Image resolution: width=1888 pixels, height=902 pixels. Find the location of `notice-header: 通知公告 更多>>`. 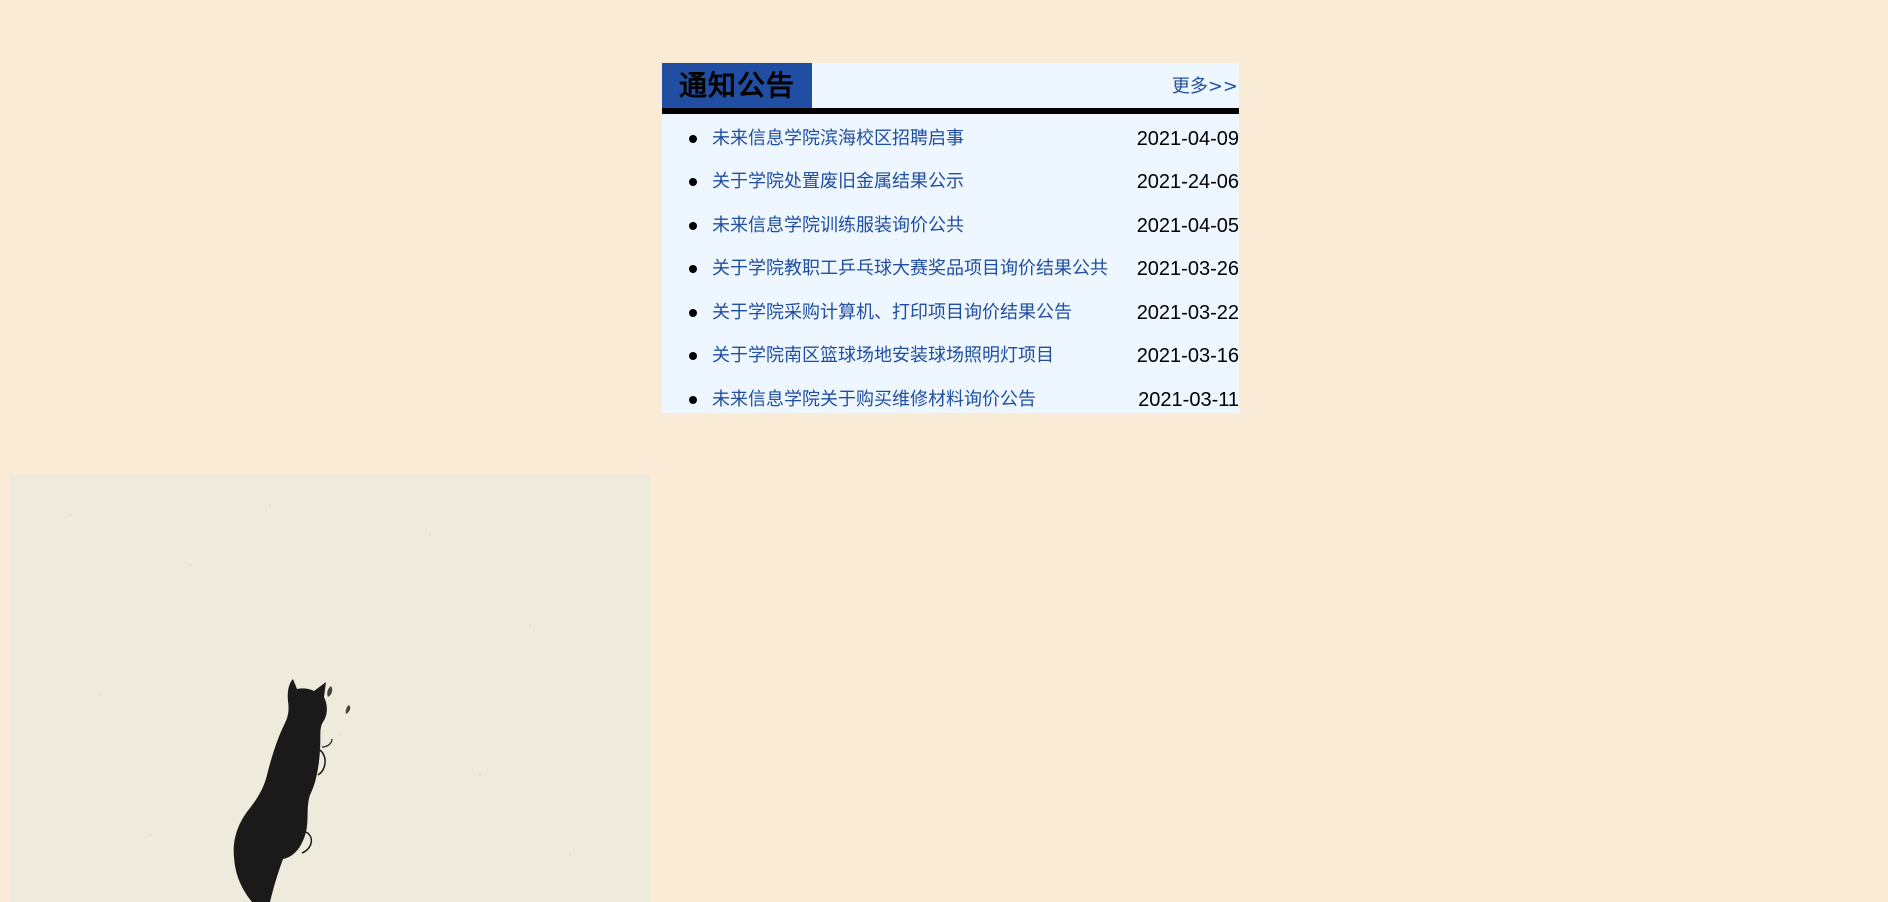

notice-header: 通知公告 更多>> is located at coordinates (950, 88).